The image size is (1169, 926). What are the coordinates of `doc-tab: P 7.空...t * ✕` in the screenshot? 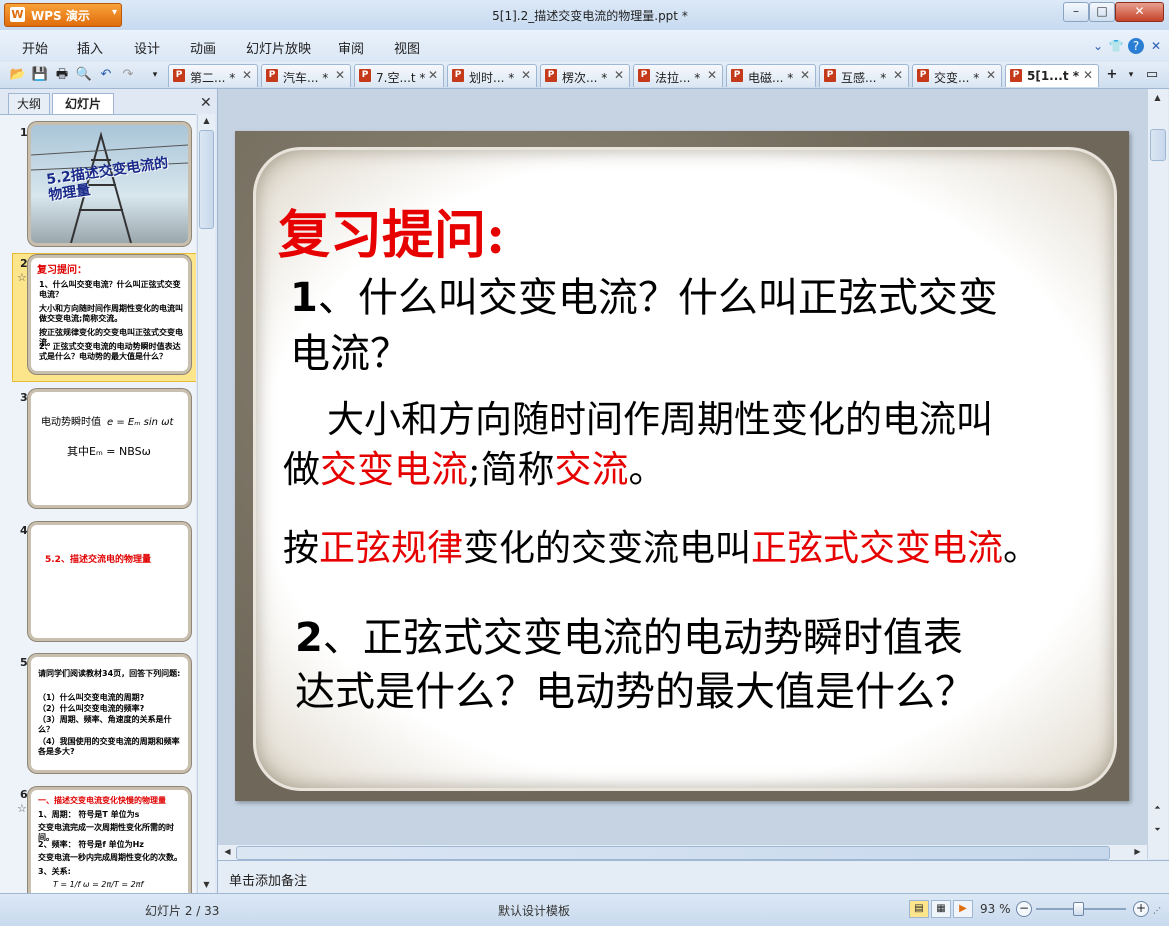 It's located at (399, 75).